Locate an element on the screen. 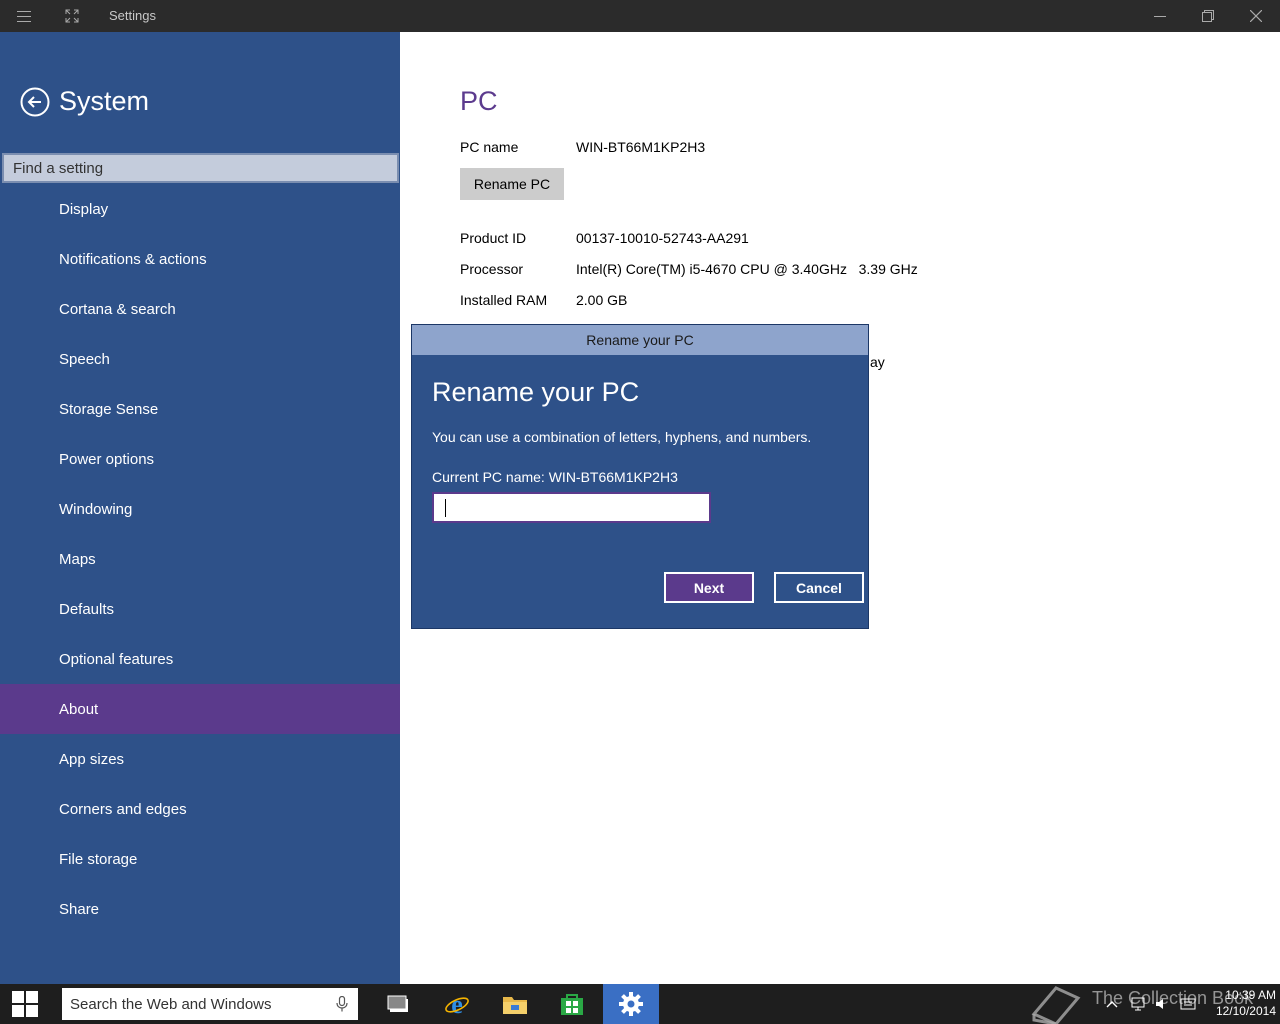 The width and height of the screenshot is (1280, 1024). sidebar-item-about: About is located at coordinates (200, 709).